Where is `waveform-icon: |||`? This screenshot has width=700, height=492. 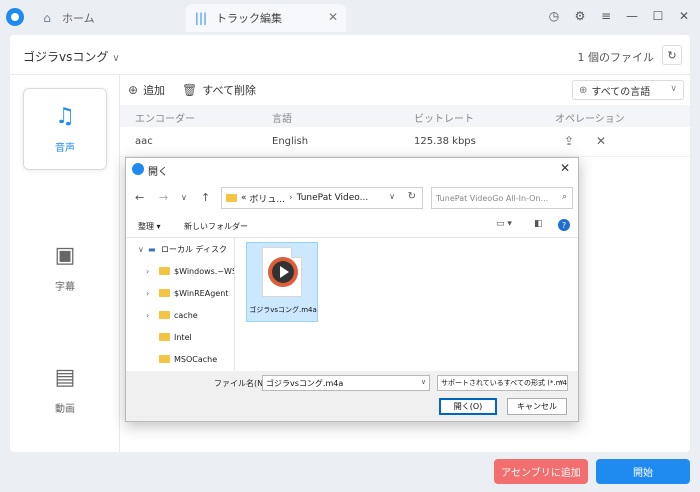 waveform-icon: ||| is located at coordinates (201, 18).